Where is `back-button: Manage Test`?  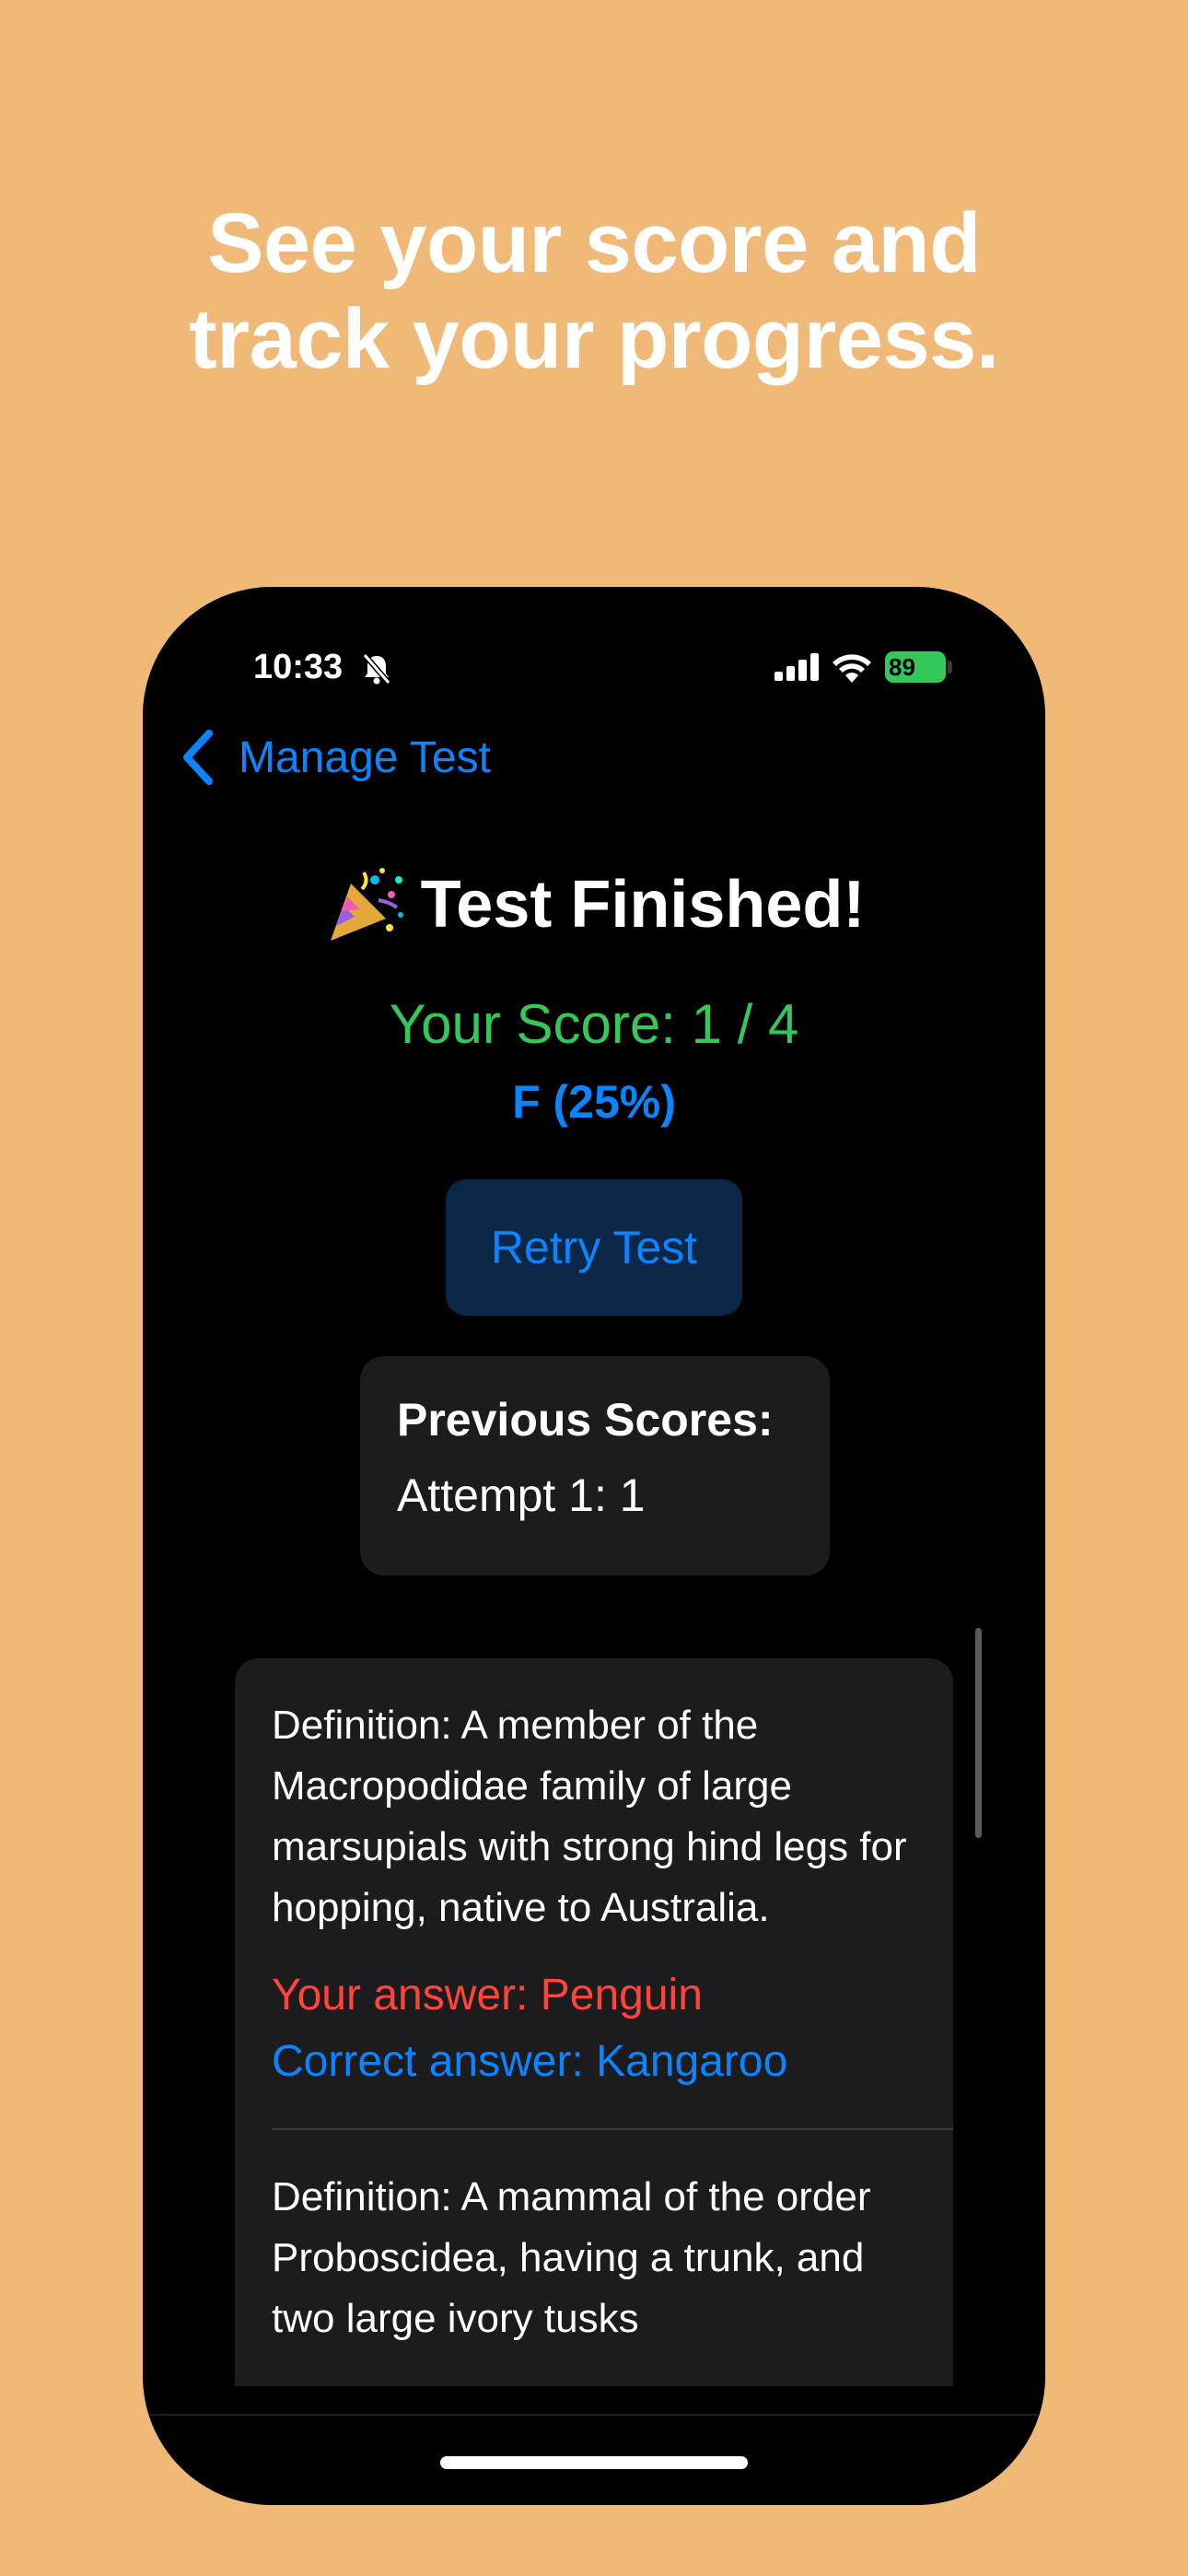
back-button: Manage Test is located at coordinates (335, 757).